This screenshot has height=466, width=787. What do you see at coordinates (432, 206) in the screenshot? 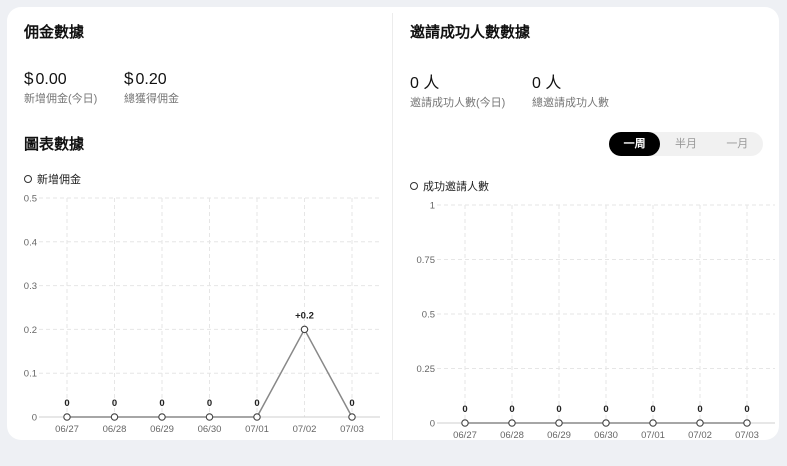
I see `y-tick-label: 1` at bounding box center [432, 206].